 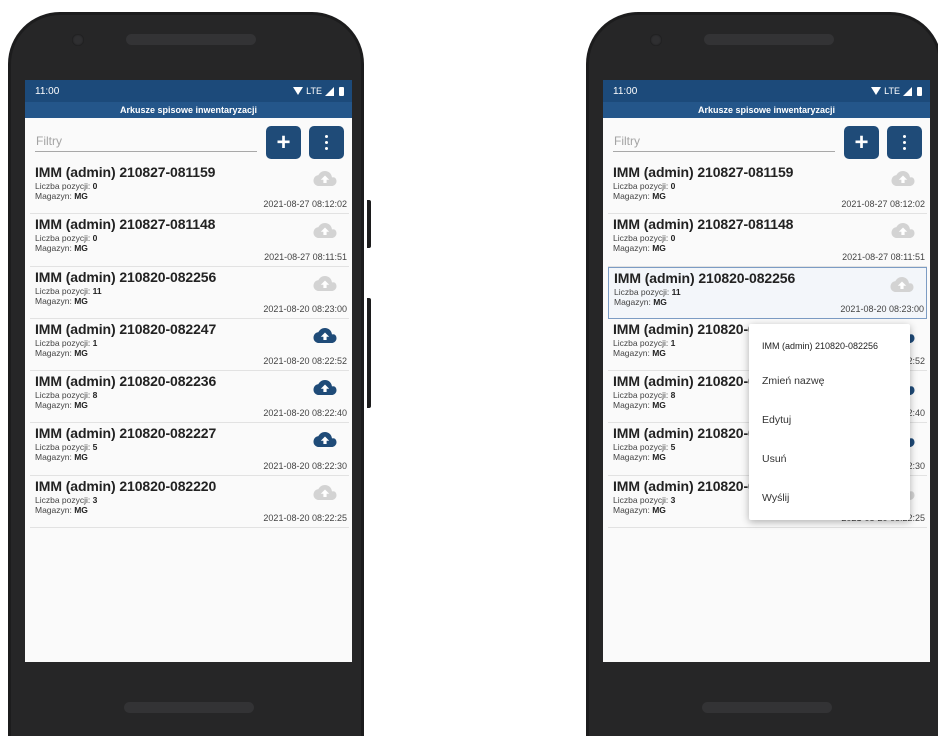 What do you see at coordinates (820, 346) in the screenshot?
I see `context-menu-header: IMM (admin) 210820-082256` at bounding box center [820, 346].